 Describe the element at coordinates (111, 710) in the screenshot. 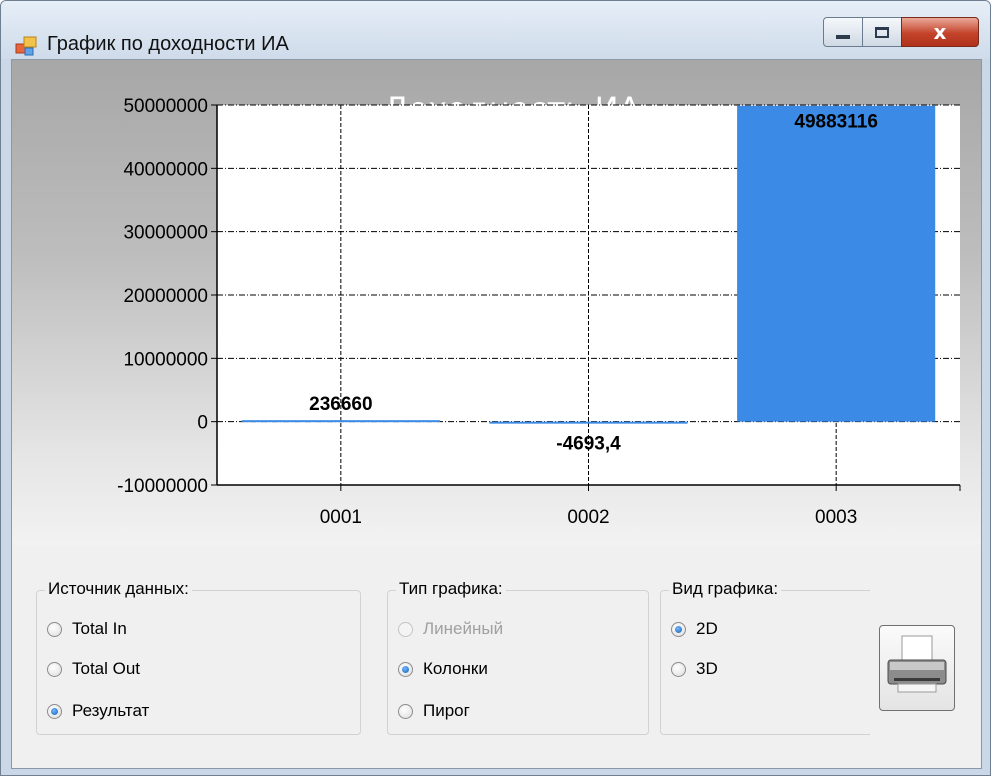

I see `radio-label: Результат` at that location.